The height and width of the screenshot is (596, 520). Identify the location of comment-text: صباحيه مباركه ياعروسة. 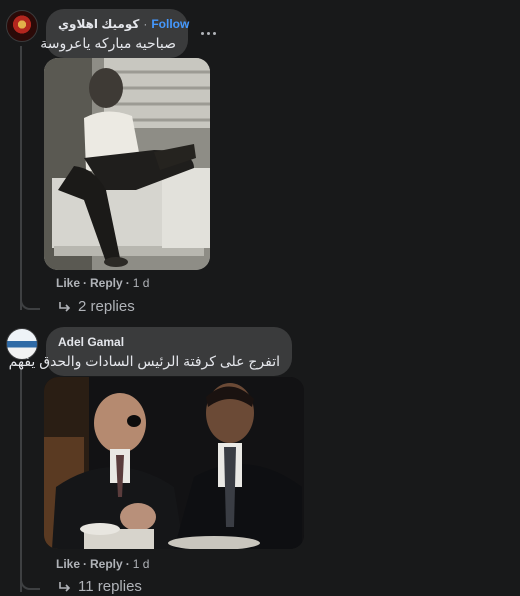
(108, 43).